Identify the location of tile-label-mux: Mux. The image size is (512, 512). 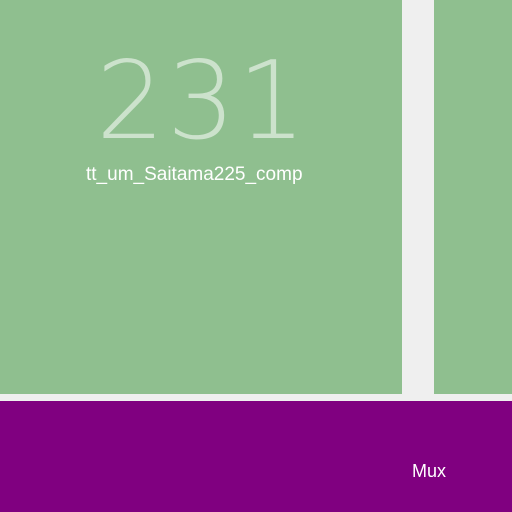
(429, 471).